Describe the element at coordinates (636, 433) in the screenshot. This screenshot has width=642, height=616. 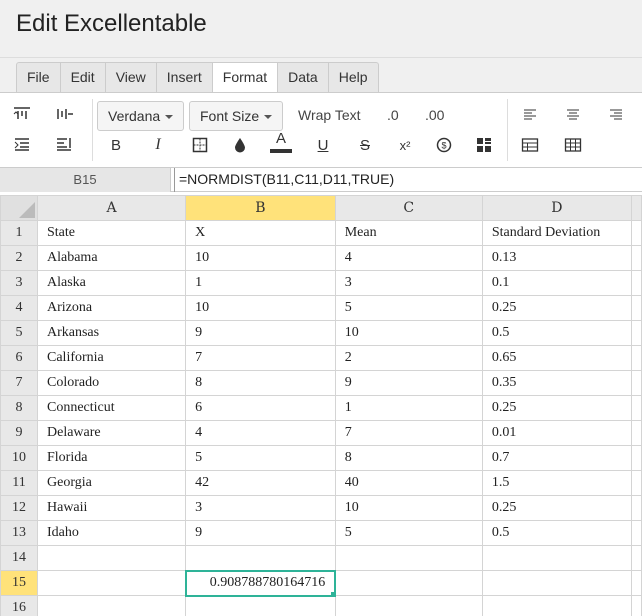
I see `cell-e9` at that location.